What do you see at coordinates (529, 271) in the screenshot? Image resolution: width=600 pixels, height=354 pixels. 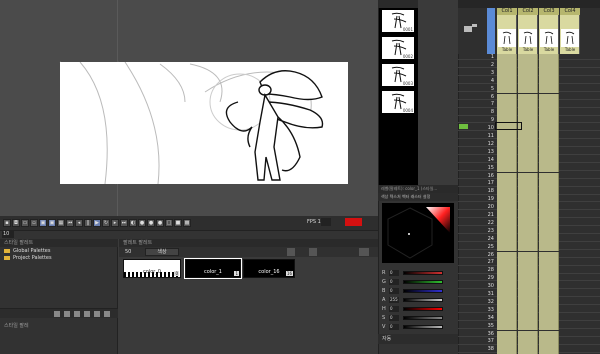 I see `xsheet-row: 28` at bounding box center [529, 271].